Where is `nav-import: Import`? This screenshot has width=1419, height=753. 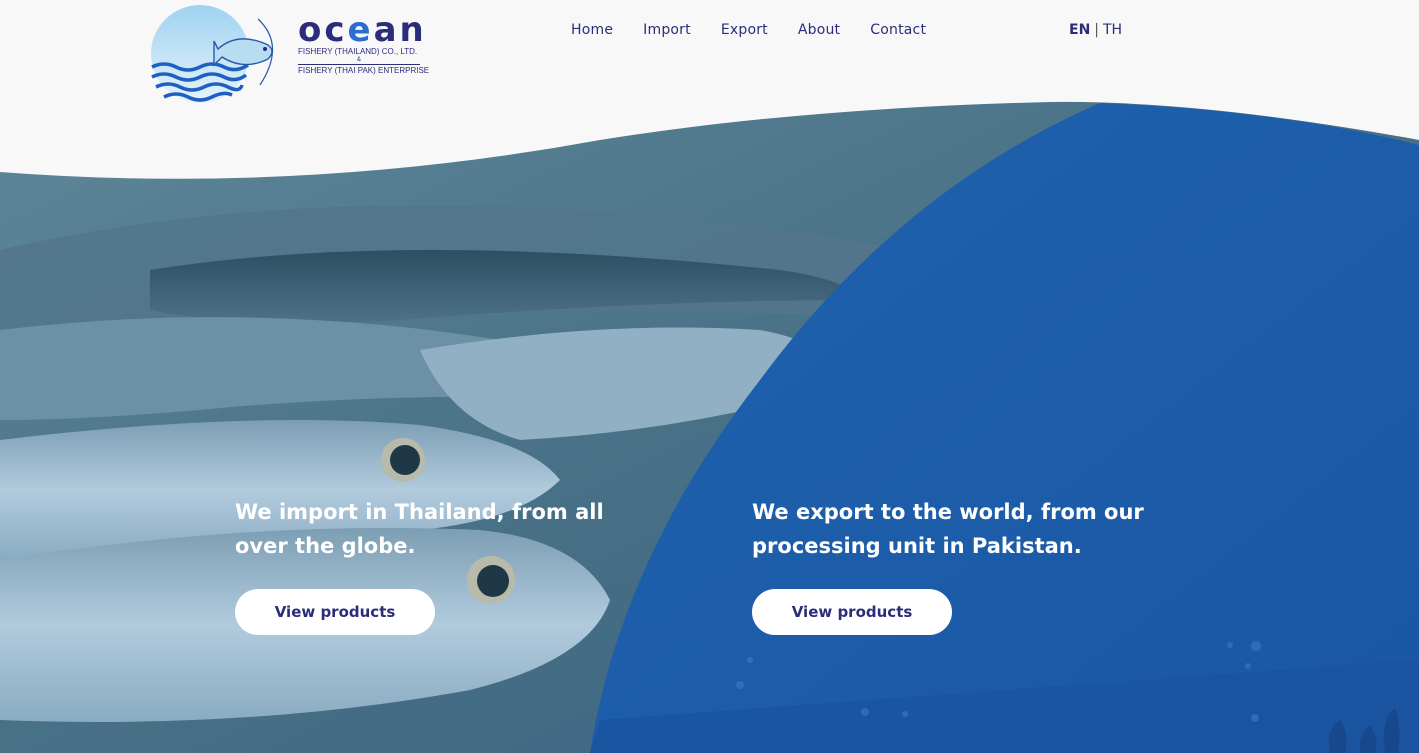 nav-import: Import is located at coordinates (667, 30).